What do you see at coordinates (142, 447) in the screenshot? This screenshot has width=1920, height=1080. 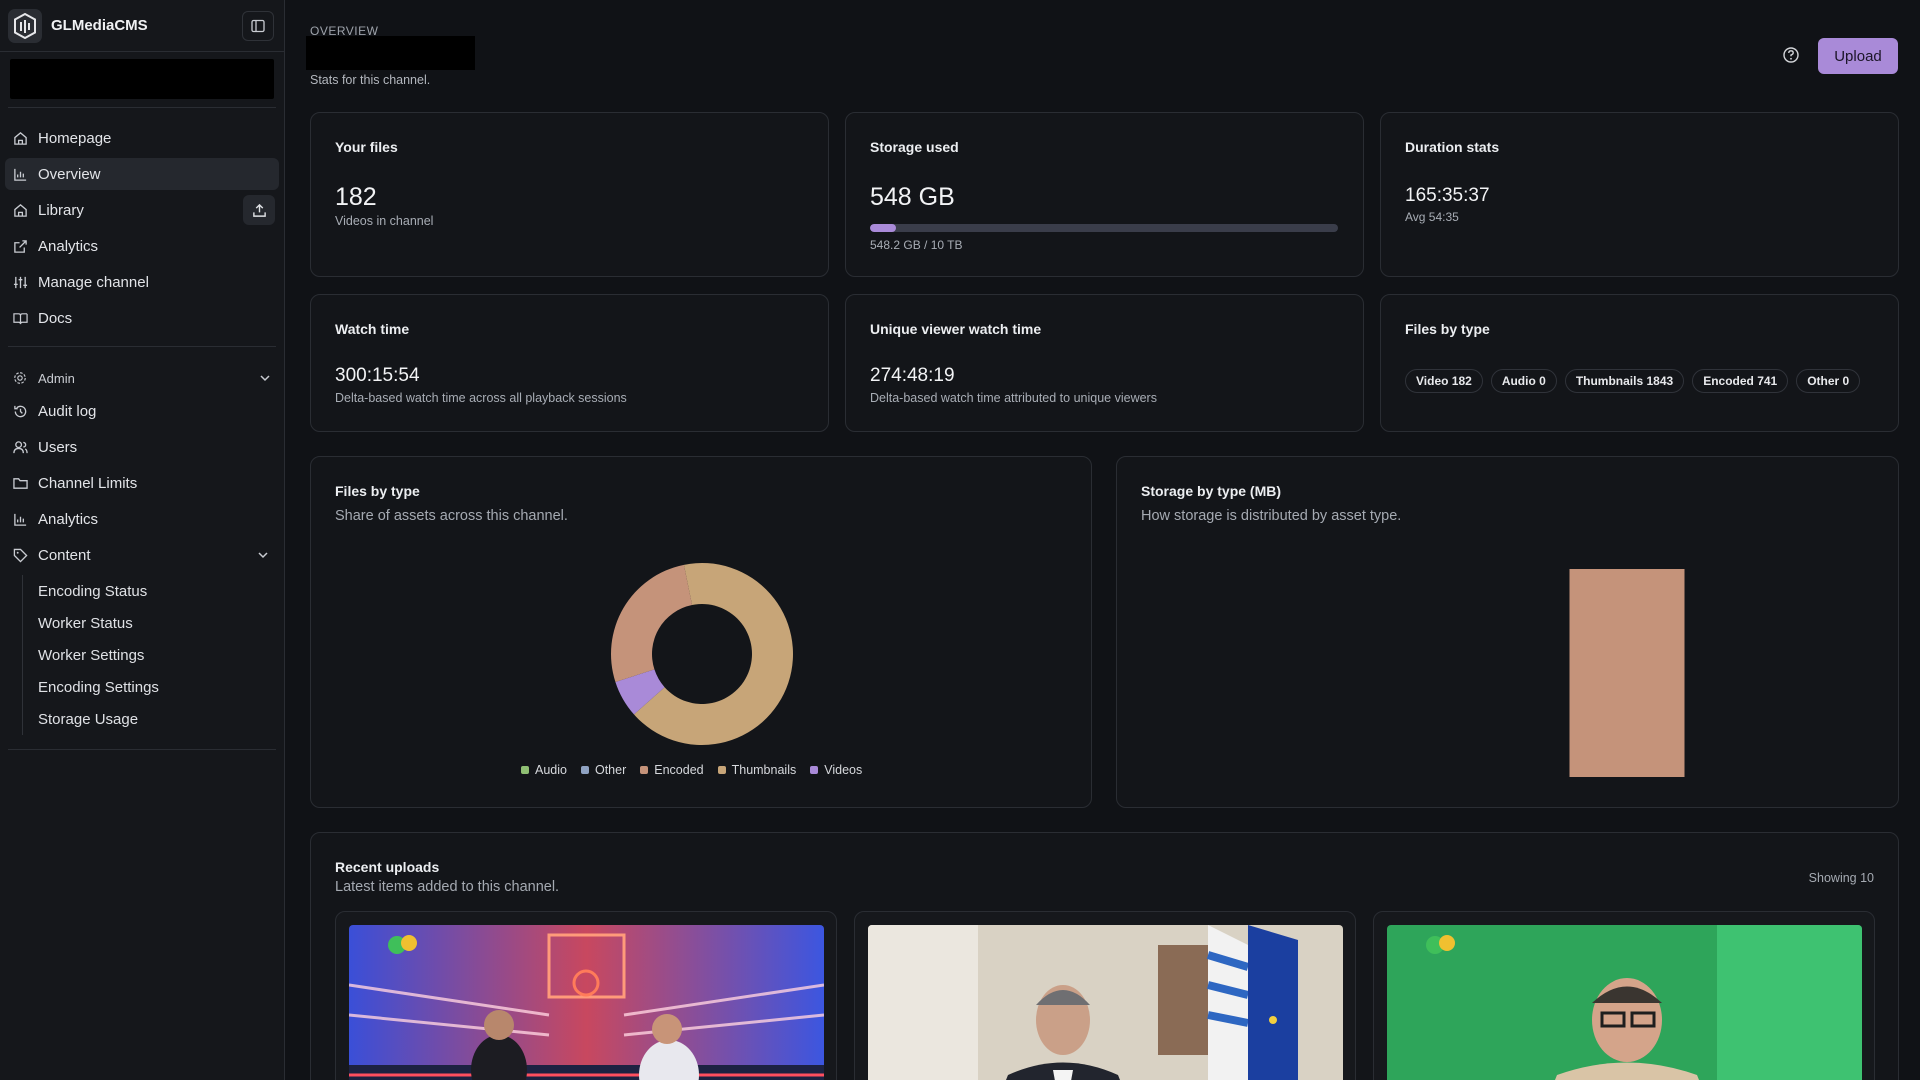 I see `nav-item-users: Users` at bounding box center [142, 447].